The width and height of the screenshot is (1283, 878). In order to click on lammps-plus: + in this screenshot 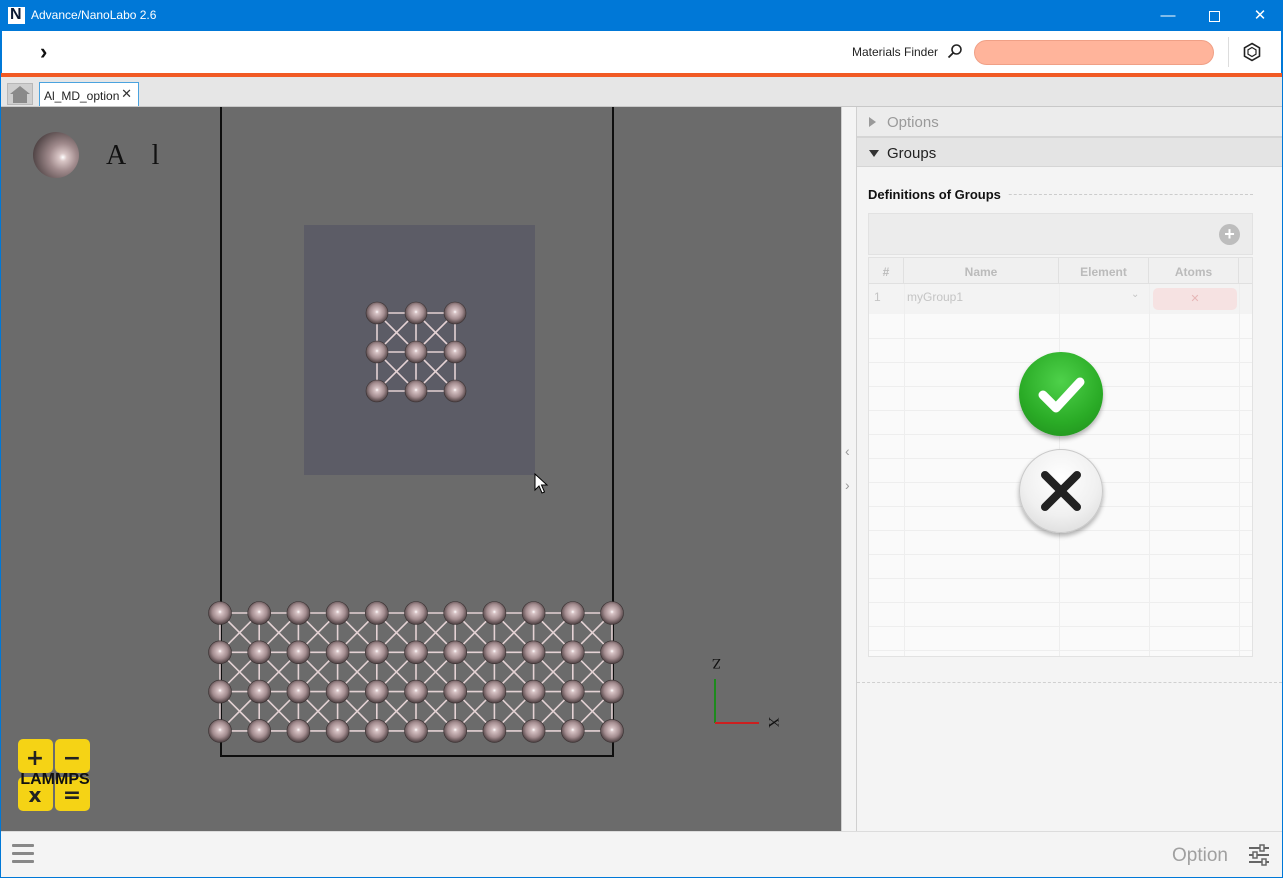, I will do `click(35, 758)`.